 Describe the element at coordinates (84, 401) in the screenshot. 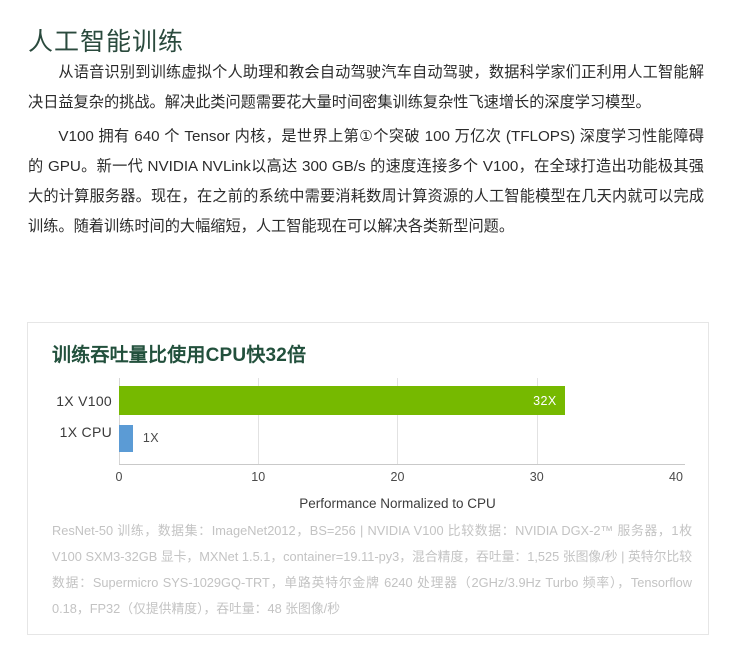

I see `category-label-v100: 1X V100` at that location.